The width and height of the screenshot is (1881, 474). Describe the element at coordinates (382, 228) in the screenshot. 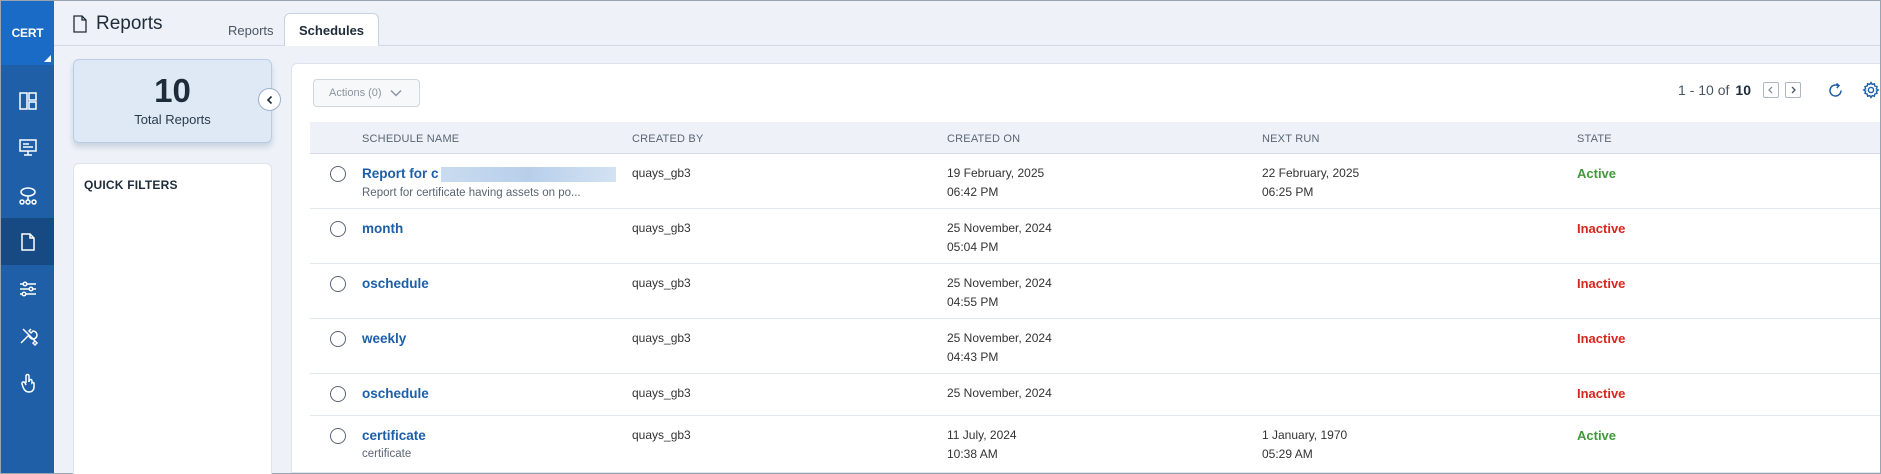

I see `schedule-name-link: month` at that location.